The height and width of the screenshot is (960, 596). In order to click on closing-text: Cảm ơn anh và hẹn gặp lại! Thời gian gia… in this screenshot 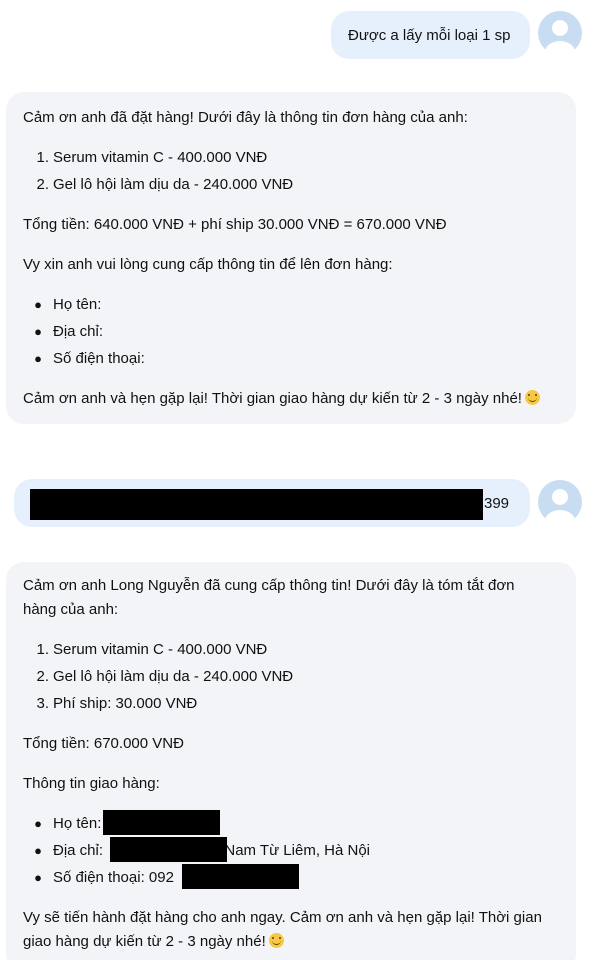, I will do `click(281, 399)`.